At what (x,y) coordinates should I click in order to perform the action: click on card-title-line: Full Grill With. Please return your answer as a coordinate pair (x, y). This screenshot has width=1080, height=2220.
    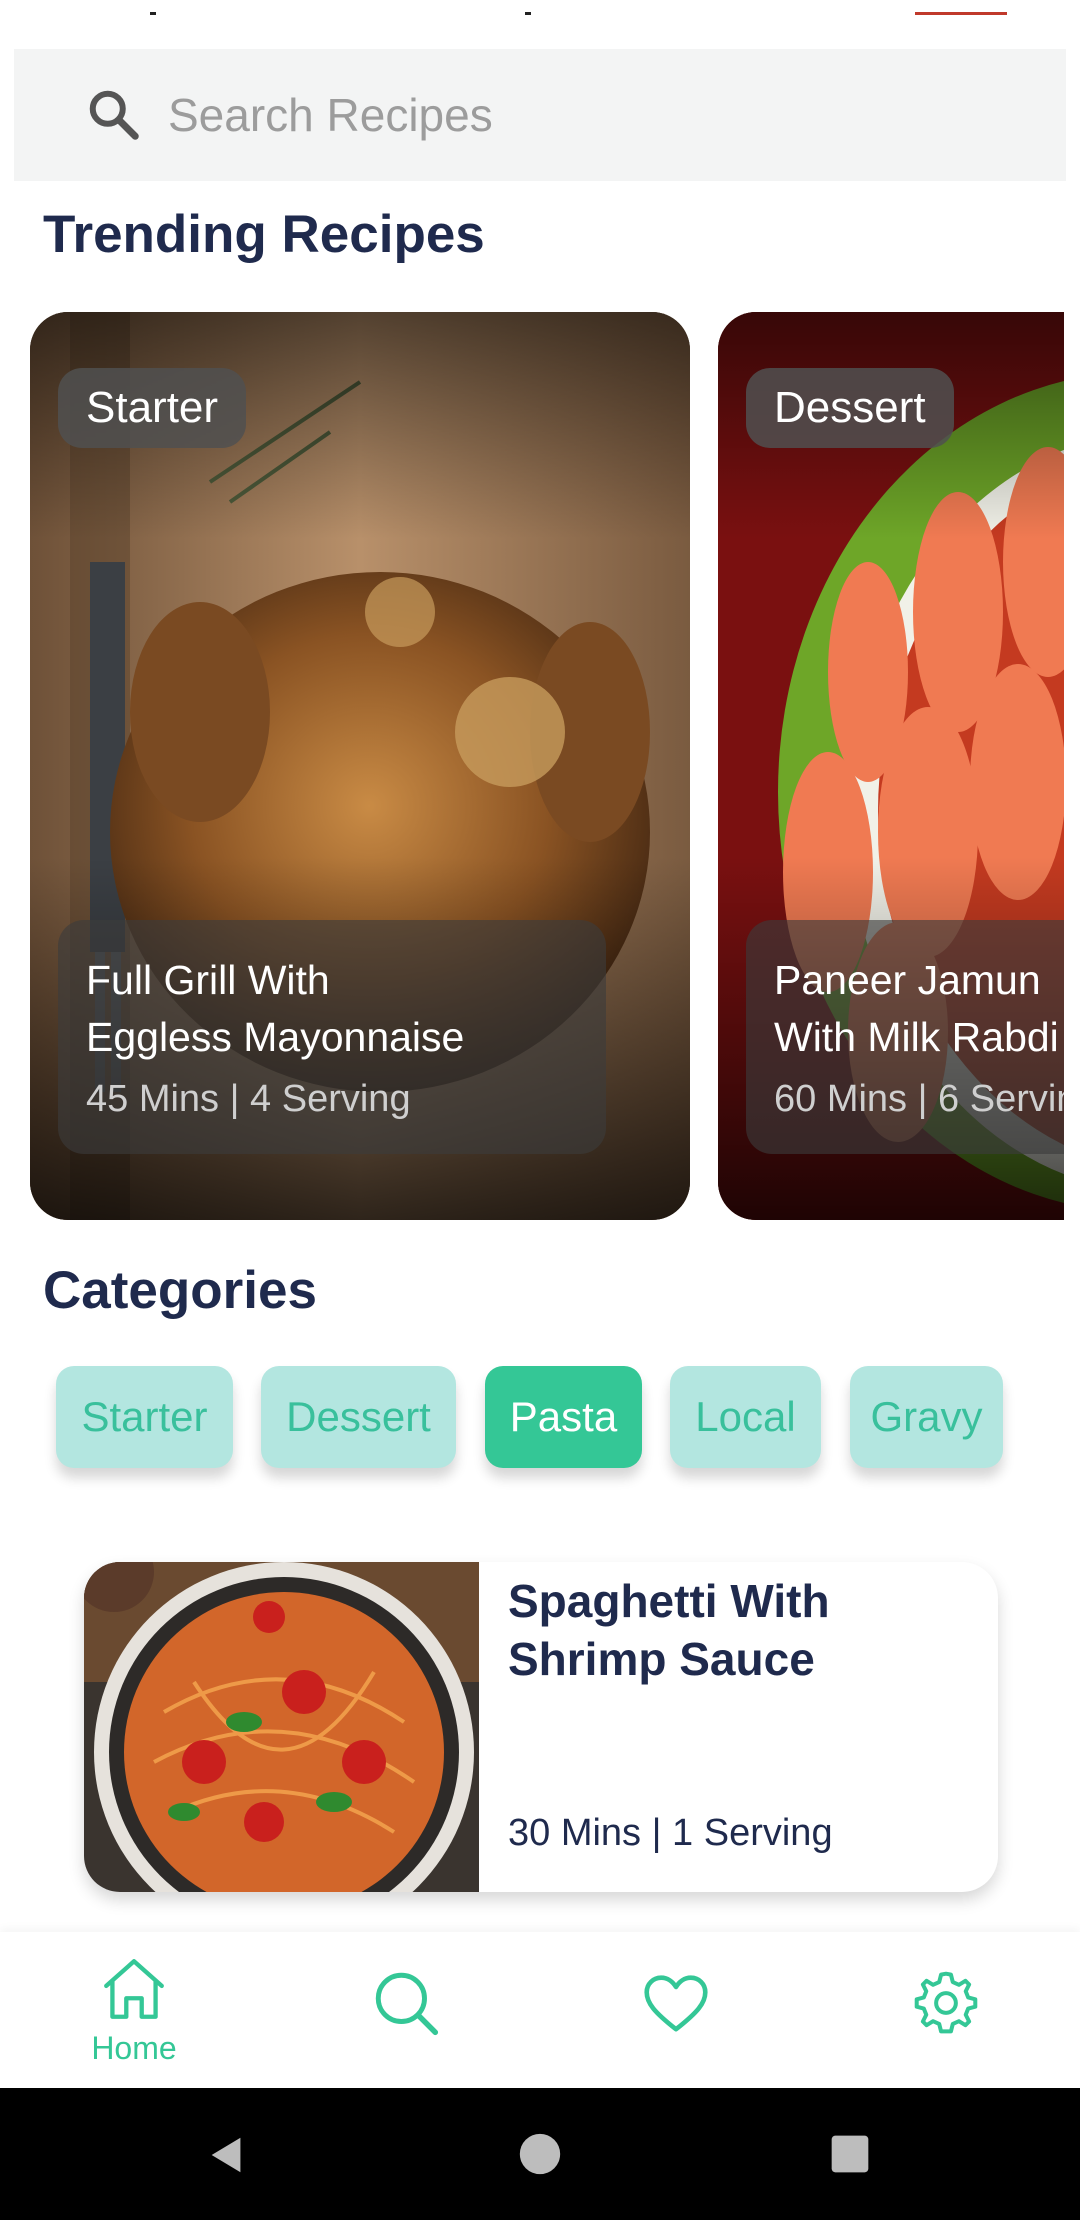
    Looking at the image, I should click on (208, 980).